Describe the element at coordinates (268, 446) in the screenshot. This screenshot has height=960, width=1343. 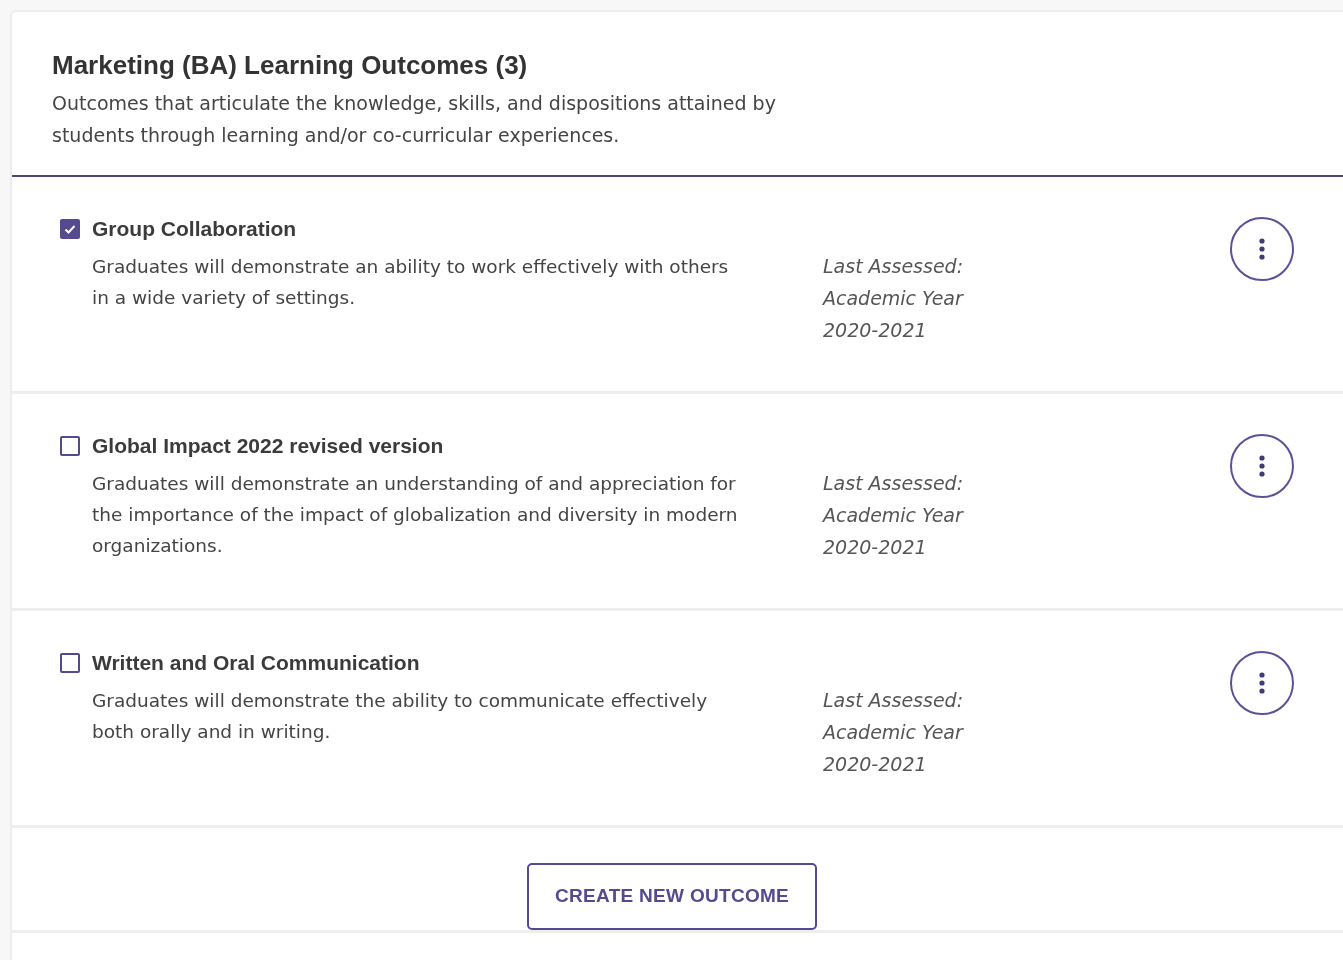
I see `outcome-title: Global Impact 2022 revised version` at that location.